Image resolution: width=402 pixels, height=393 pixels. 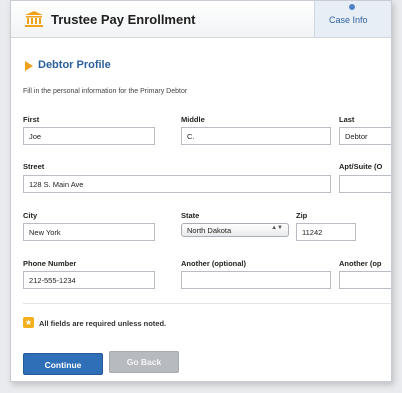 I want to click on case-info-tab: Case Info, so click(x=352, y=19).